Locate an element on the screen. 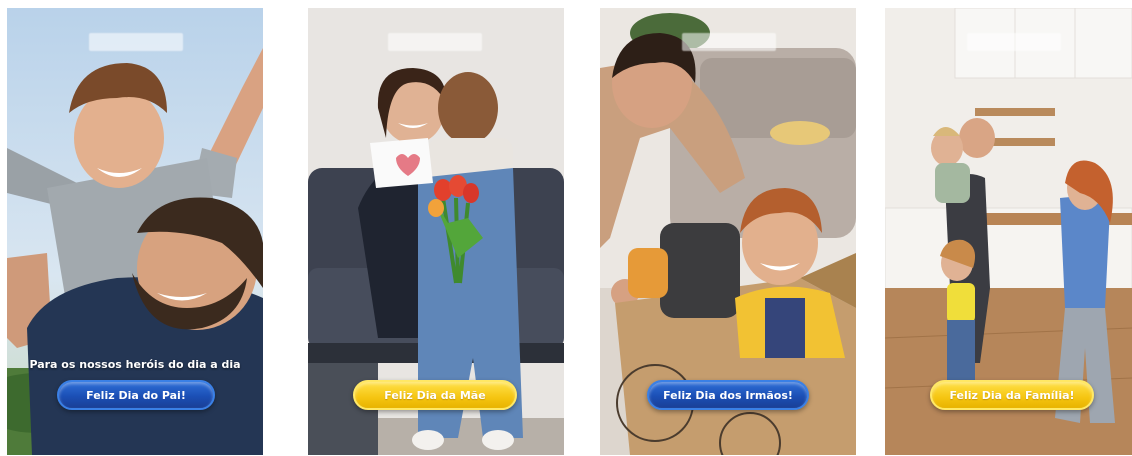 This screenshot has height=456, width=1132. siblings-day-button: Feliz Dia dos Irmãos! is located at coordinates (728, 395).